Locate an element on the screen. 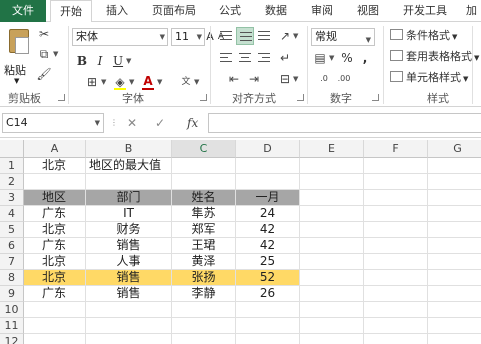 The height and width of the screenshot is (344, 481). cell-a3: 地区 is located at coordinates (55, 198).